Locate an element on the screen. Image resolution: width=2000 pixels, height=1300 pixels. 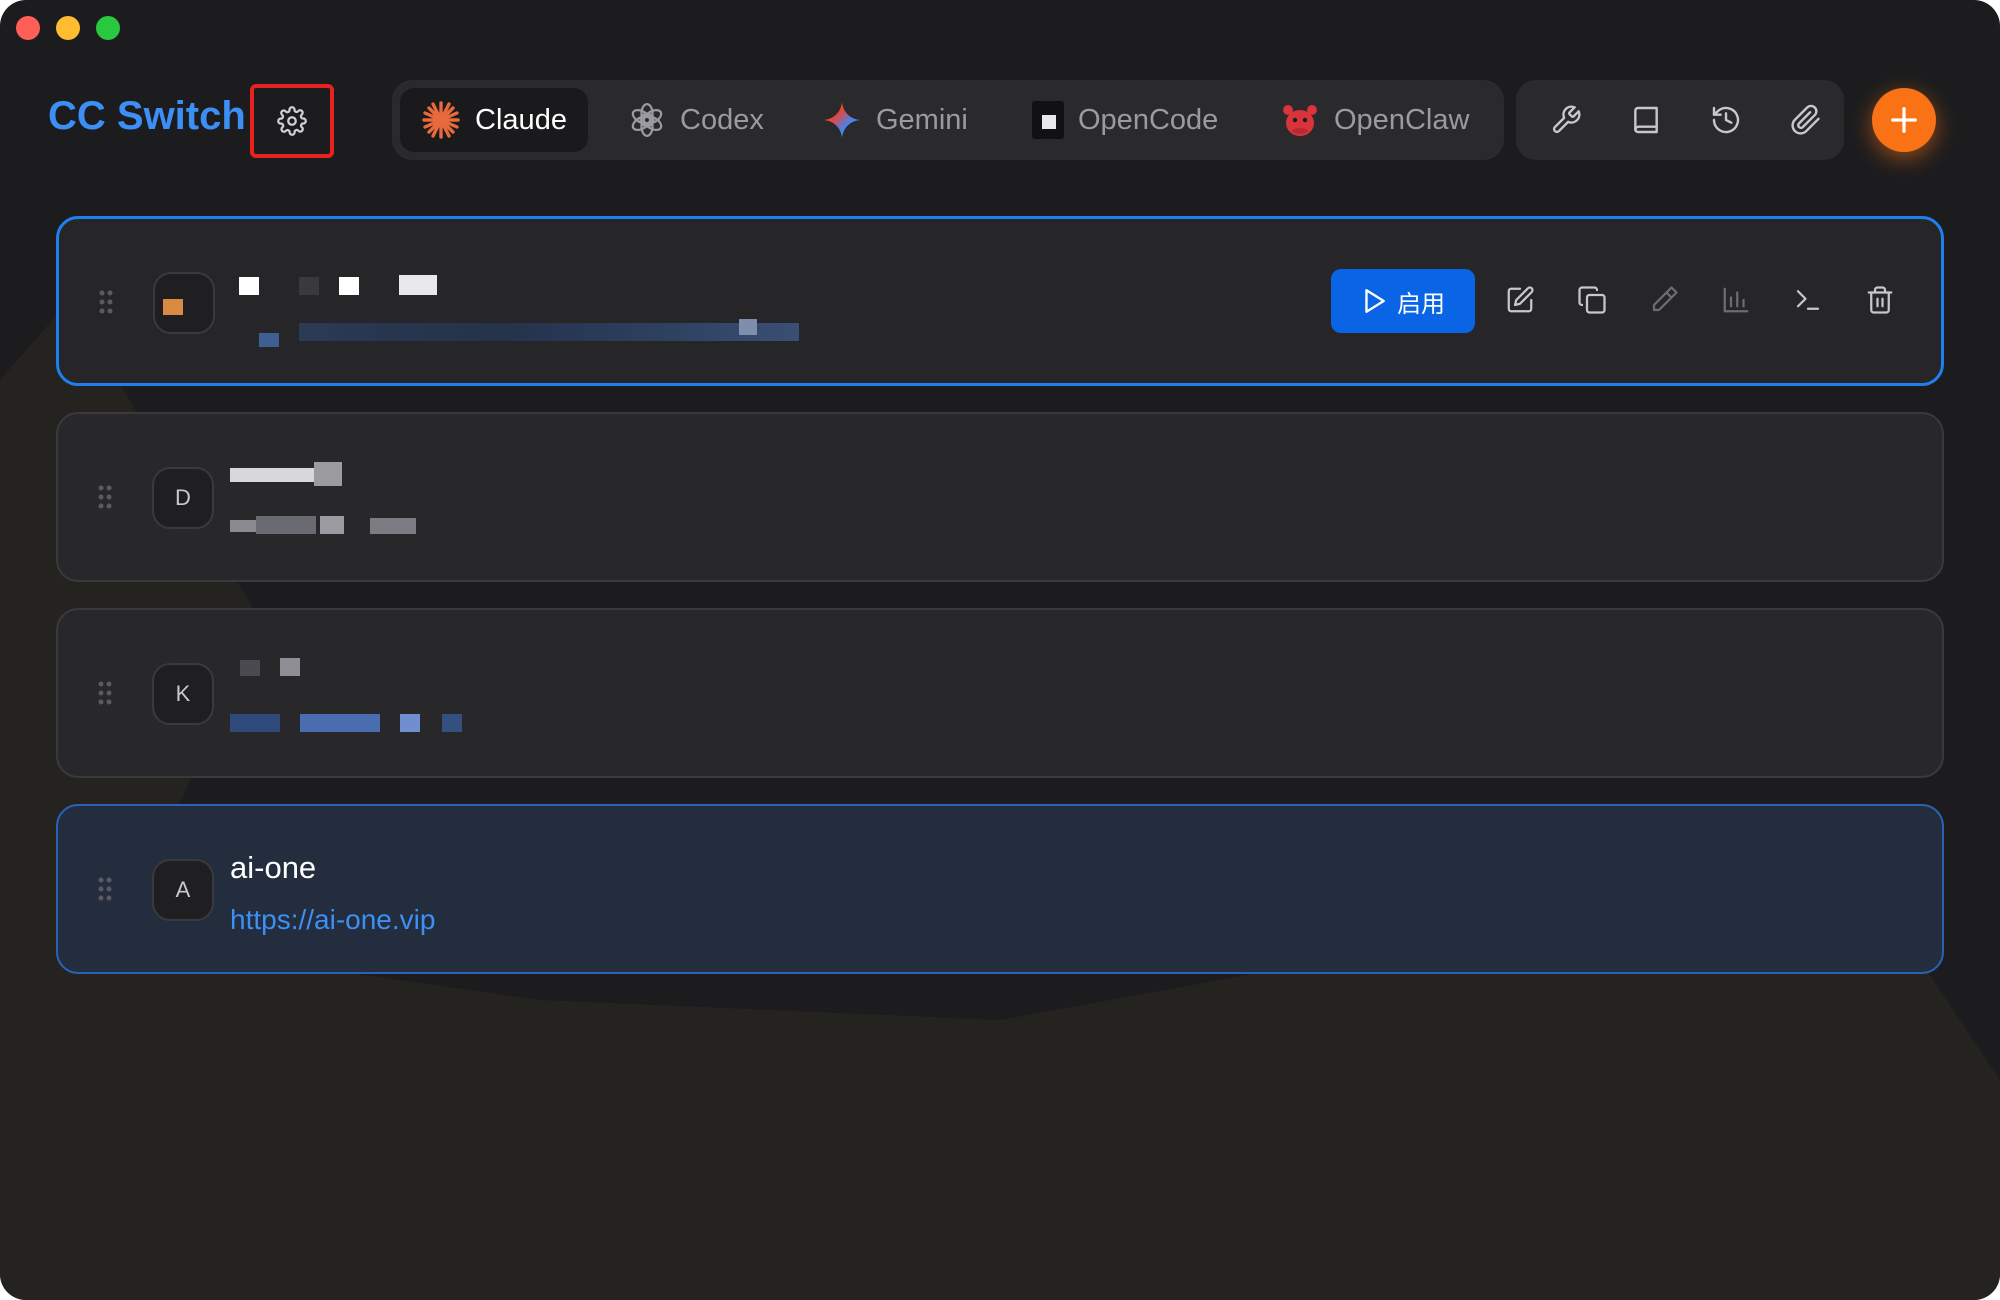
paperclip-icon is located at coordinates (1806, 120).